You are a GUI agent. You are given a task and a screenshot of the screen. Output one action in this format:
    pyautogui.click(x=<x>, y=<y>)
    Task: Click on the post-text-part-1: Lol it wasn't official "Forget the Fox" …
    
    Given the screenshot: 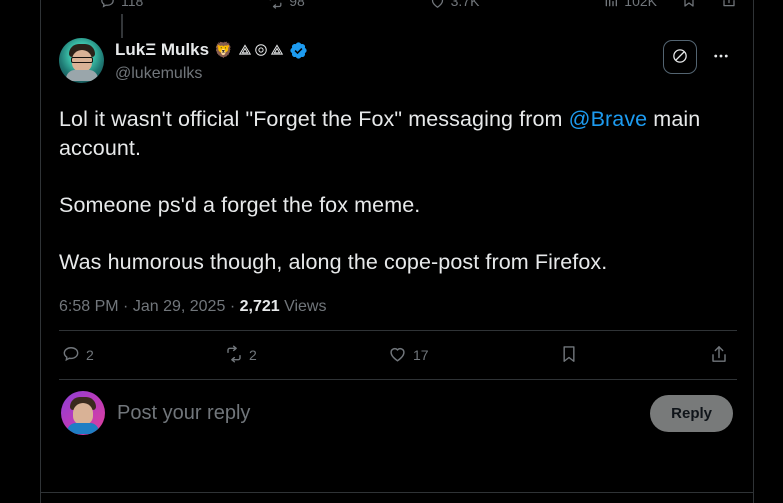 What is the action you would take?
    pyautogui.click(x=314, y=119)
    